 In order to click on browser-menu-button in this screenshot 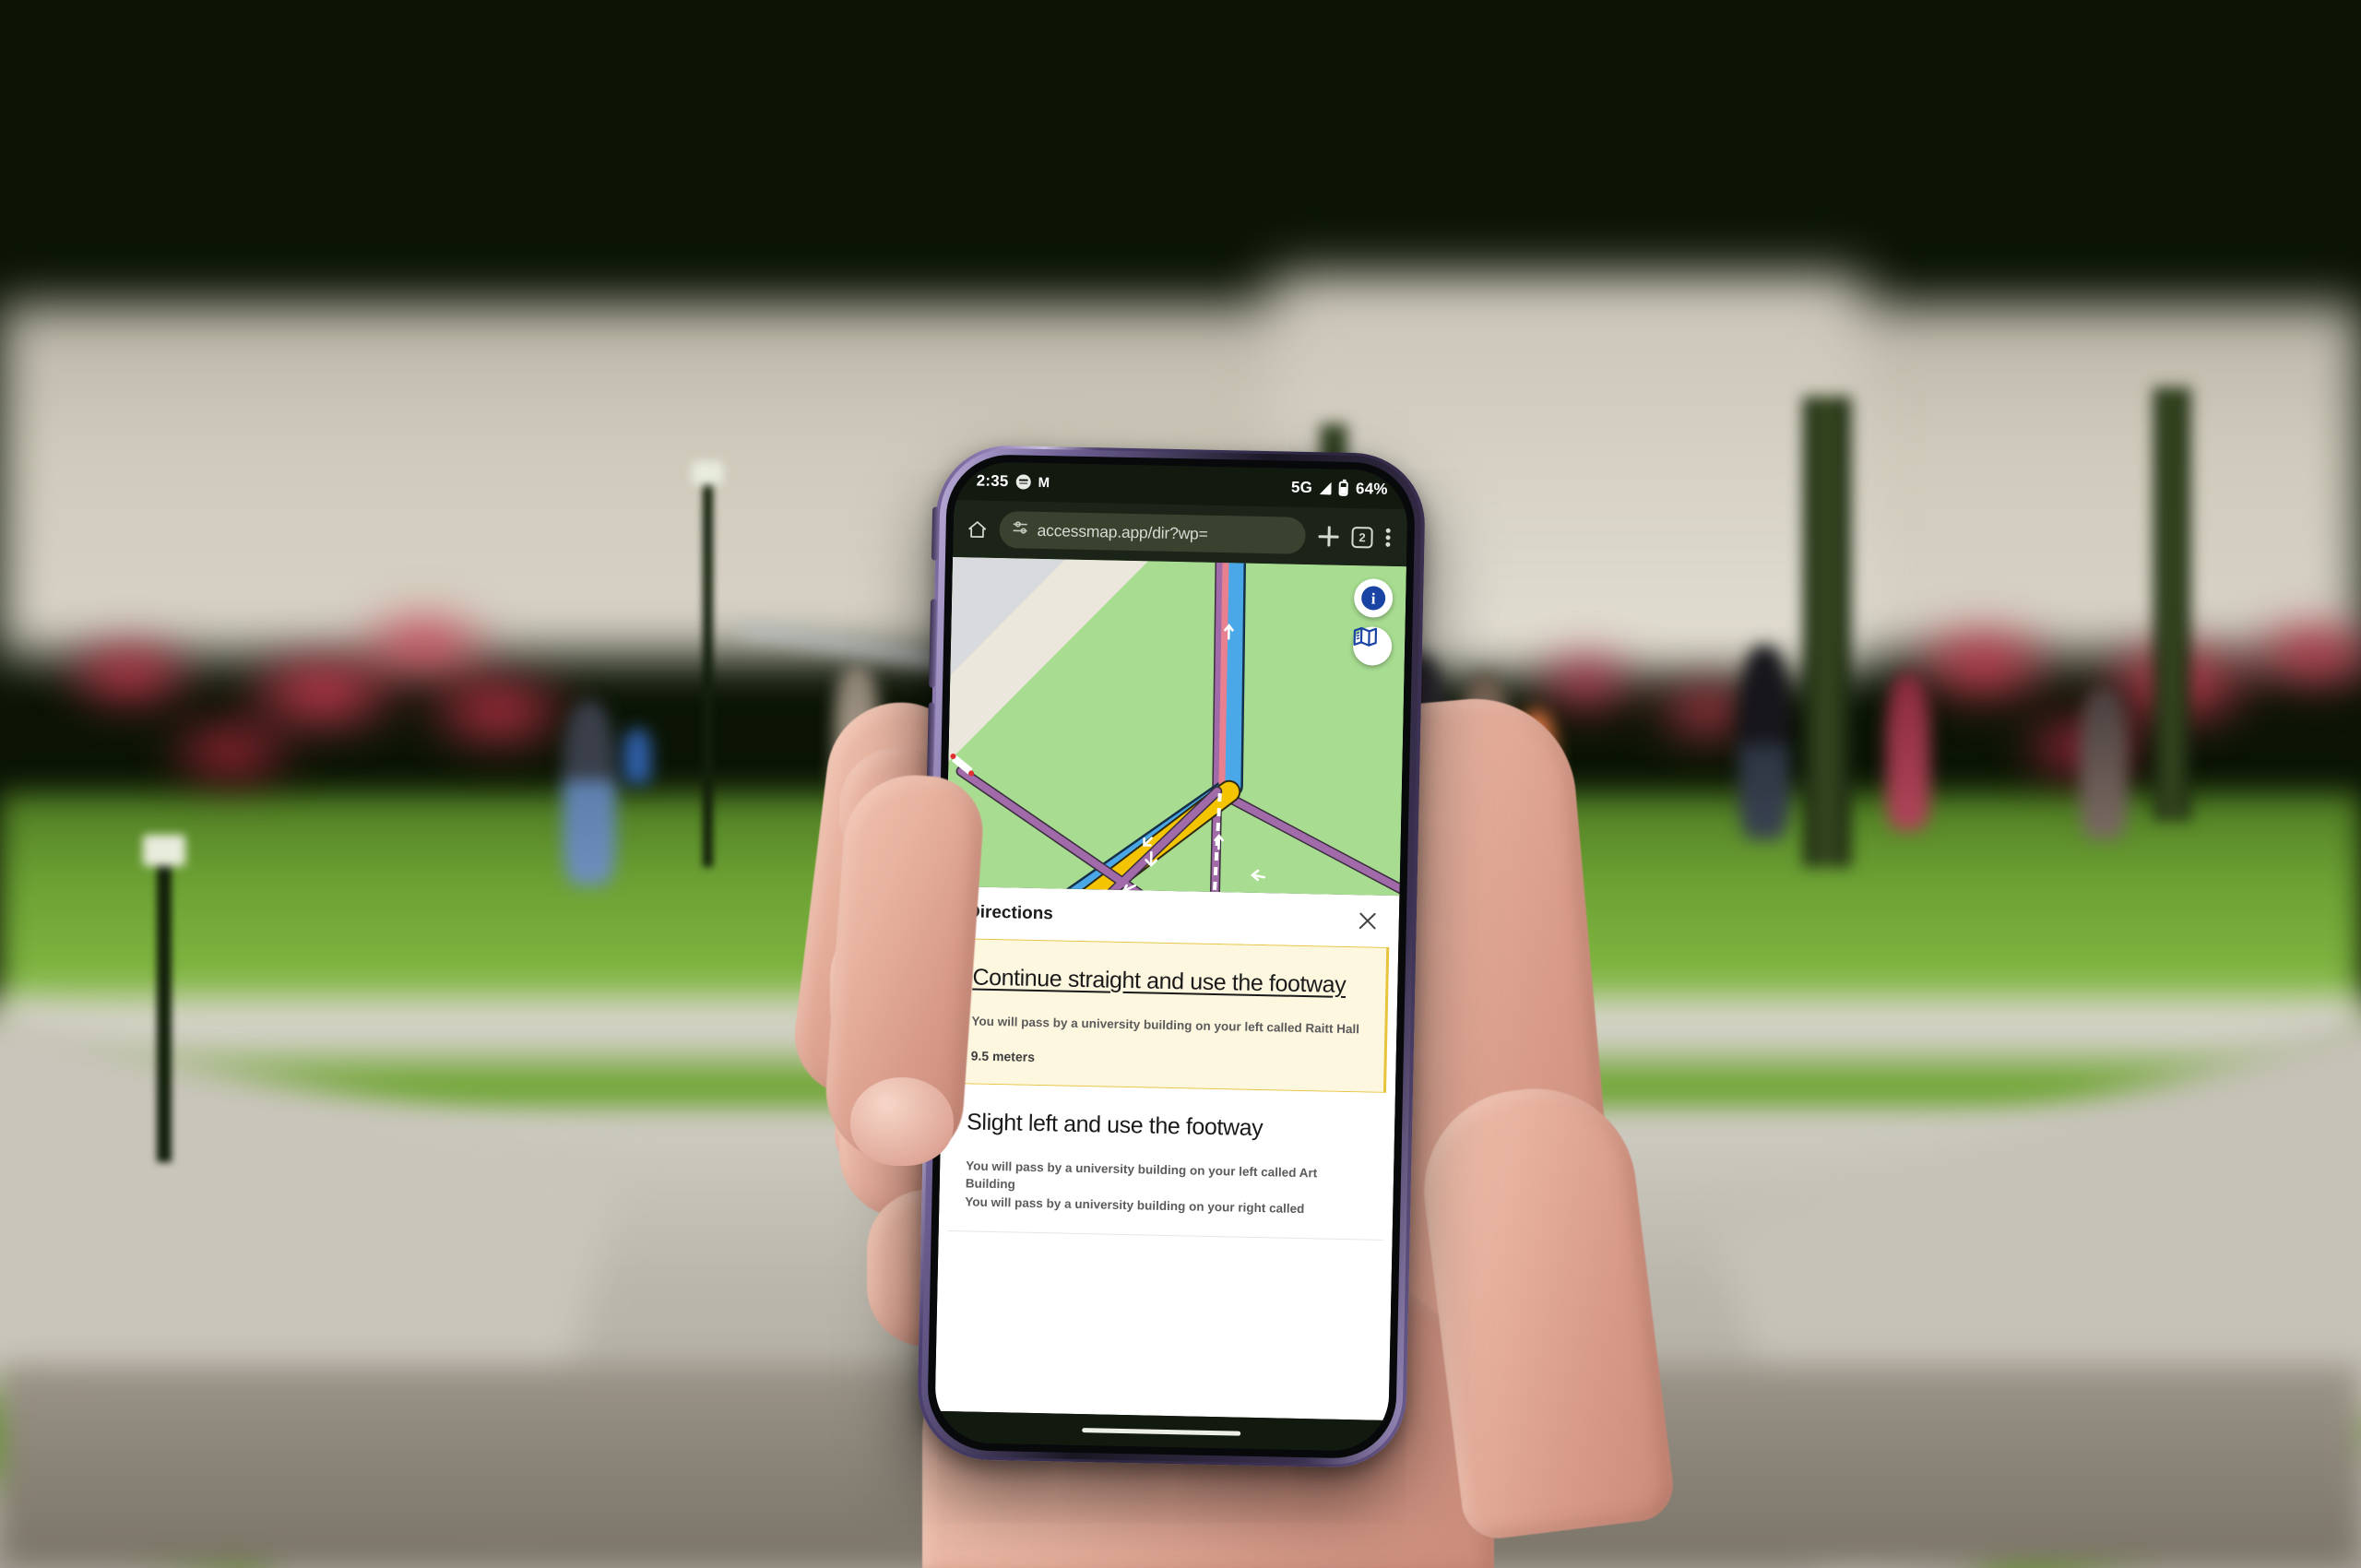, I will do `click(1387, 537)`.